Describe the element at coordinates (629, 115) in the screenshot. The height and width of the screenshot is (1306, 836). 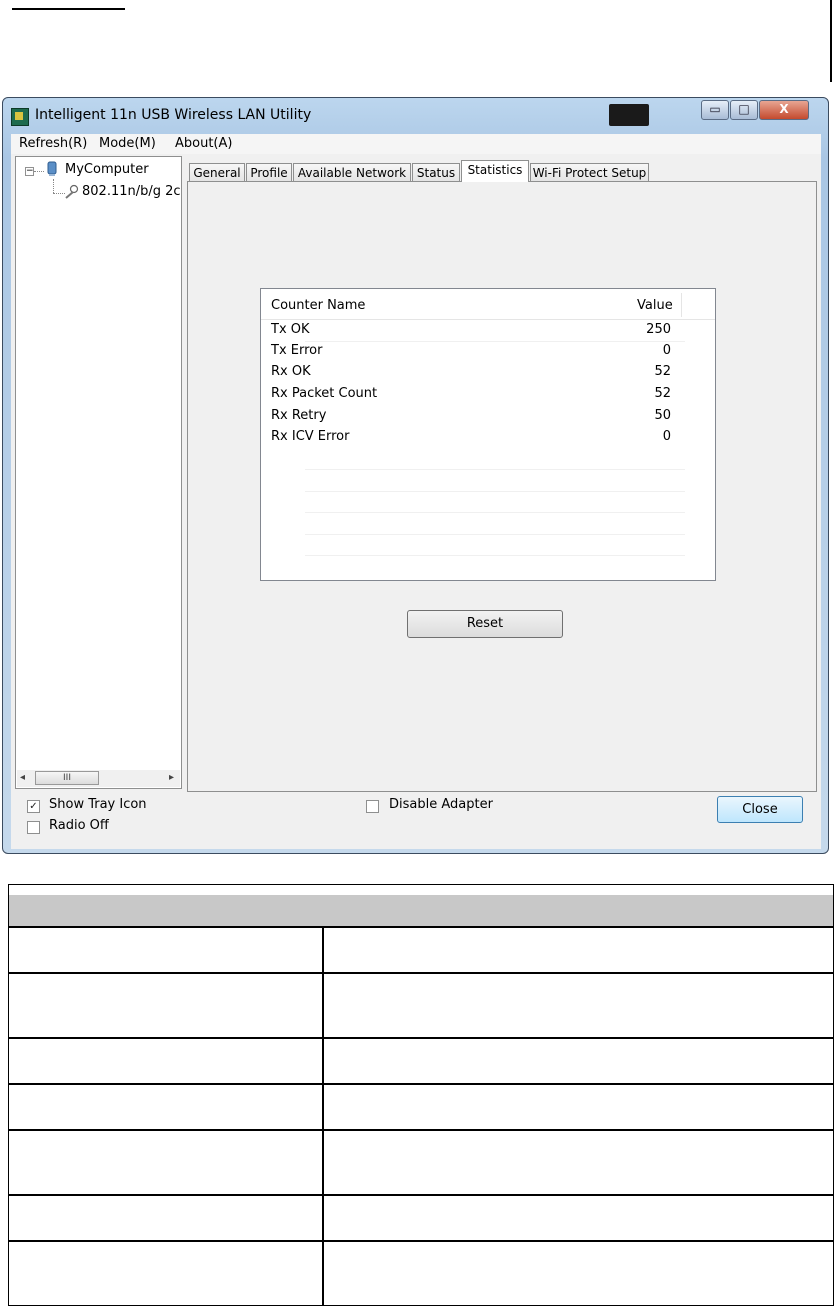
I see `titlebar-artifact` at that location.